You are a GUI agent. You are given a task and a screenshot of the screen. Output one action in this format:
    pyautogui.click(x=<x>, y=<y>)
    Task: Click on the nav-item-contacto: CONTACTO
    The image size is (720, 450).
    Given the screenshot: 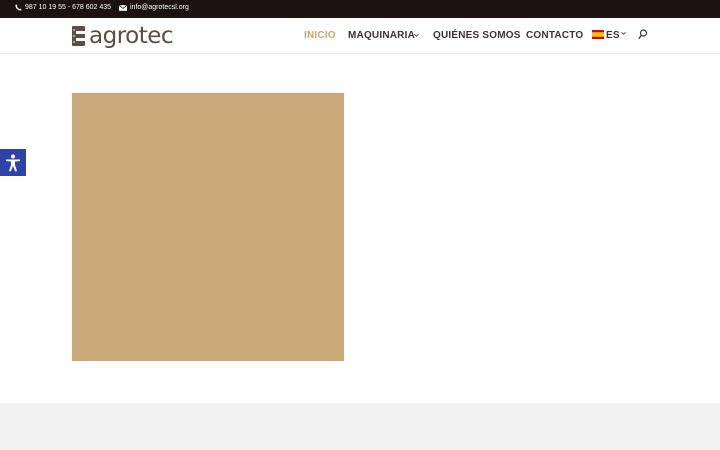 What is the action you would take?
    pyautogui.click(x=554, y=35)
    